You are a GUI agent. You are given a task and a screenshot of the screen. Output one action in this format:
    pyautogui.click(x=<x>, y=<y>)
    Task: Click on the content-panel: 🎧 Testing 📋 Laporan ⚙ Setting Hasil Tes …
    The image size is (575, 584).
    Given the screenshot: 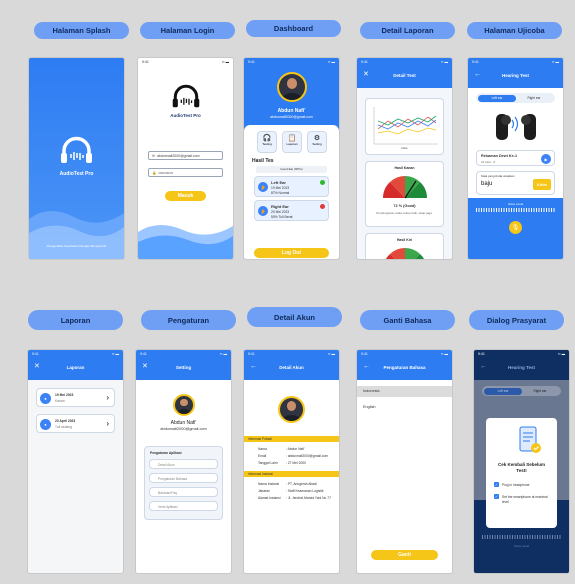 What is the action you would take?
    pyautogui.click(x=291, y=192)
    